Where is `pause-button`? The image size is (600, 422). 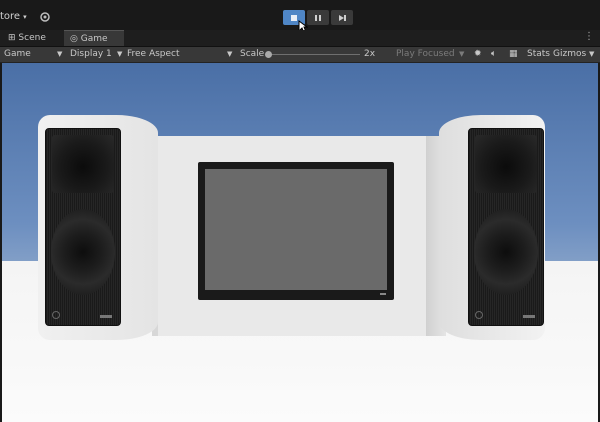
pause-button is located at coordinates (318, 17).